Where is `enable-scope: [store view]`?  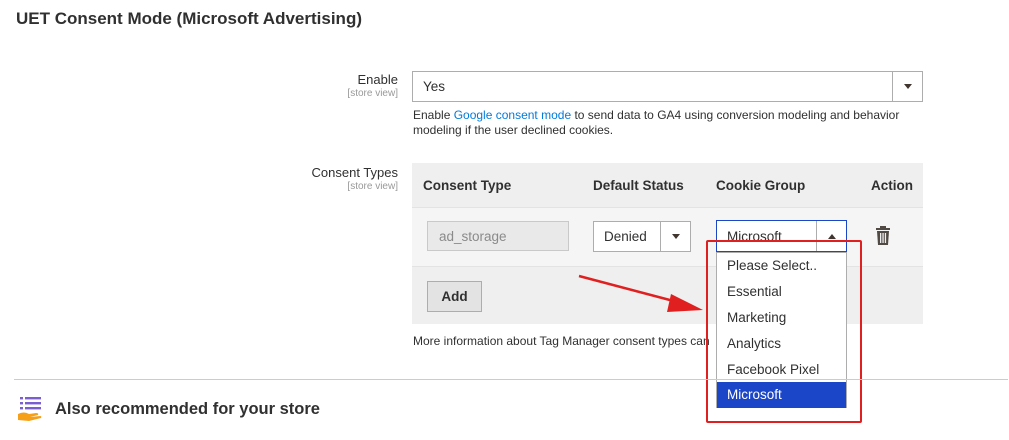
enable-scope: [store view] is located at coordinates (372, 93).